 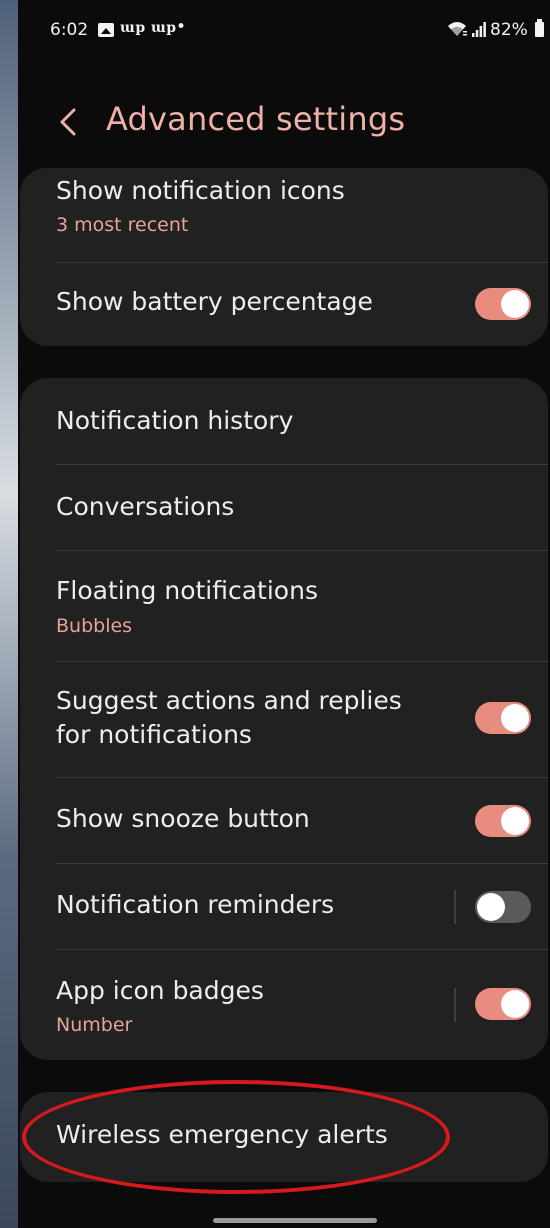 I want to click on status-bar: 6:02 ɯp ɯp • 82%, so click(x=284, y=31).